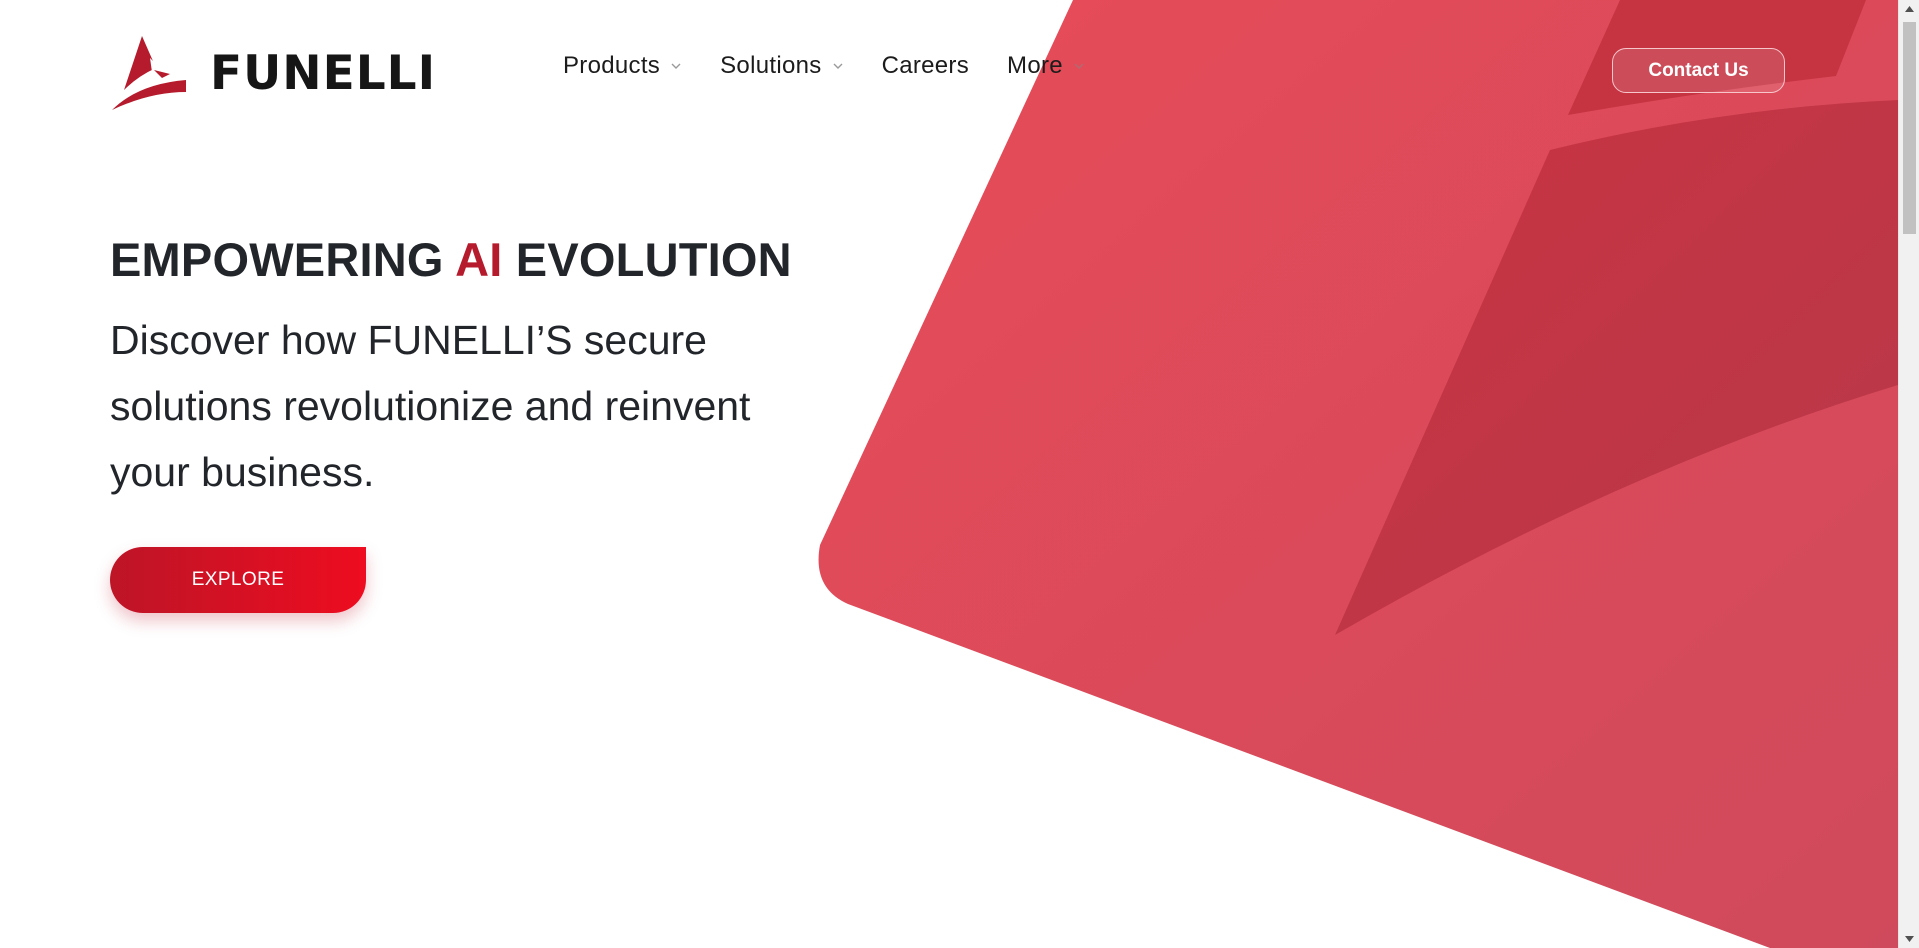  Describe the element at coordinates (1035, 65) in the screenshot. I see `nav-item-label: More` at that location.